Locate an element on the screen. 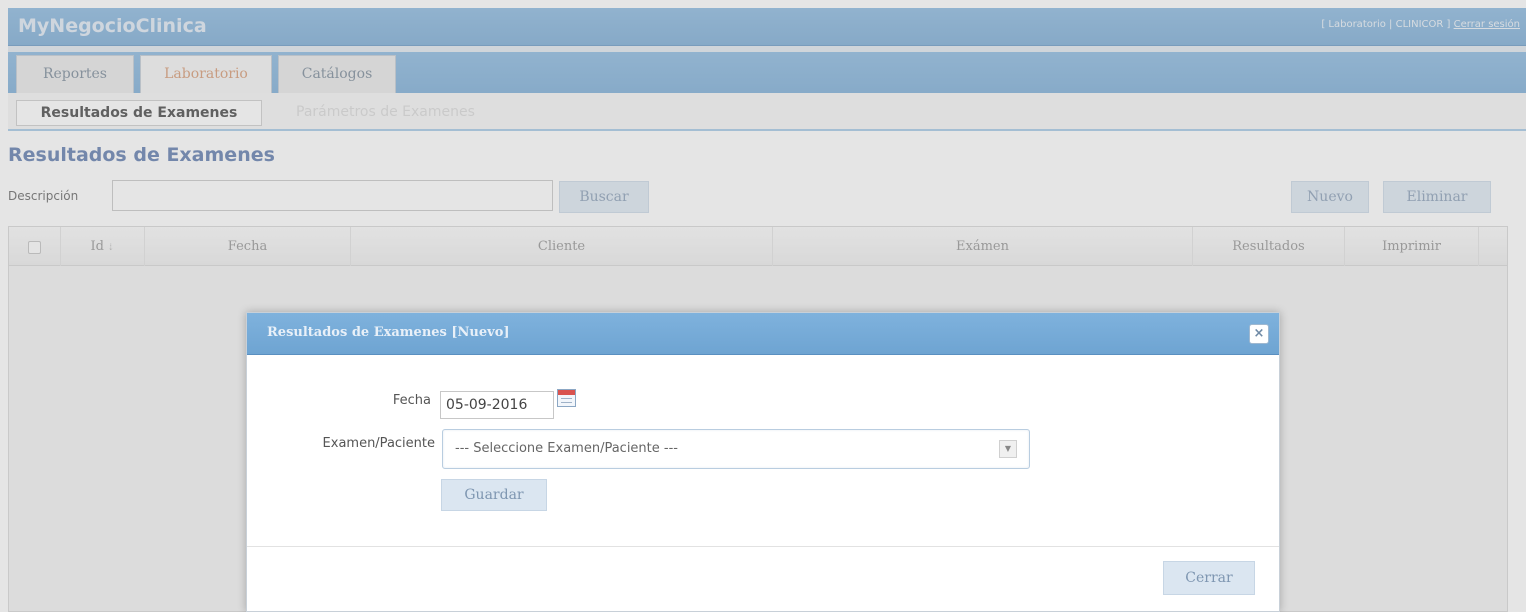 This screenshot has height=612, width=1526. fecha-label: Fecha is located at coordinates (411, 400).